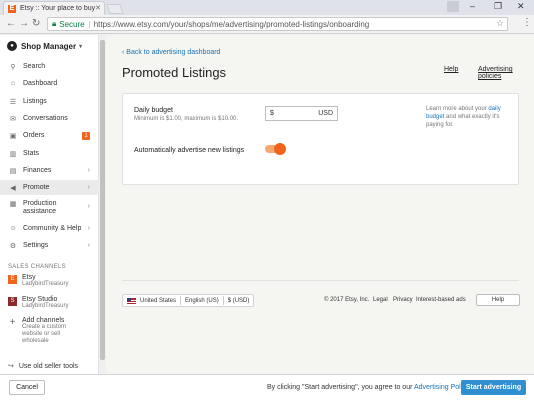 The image size is (534, 400). I want to click on caret-down-icon: ▾, so click(81, 46).